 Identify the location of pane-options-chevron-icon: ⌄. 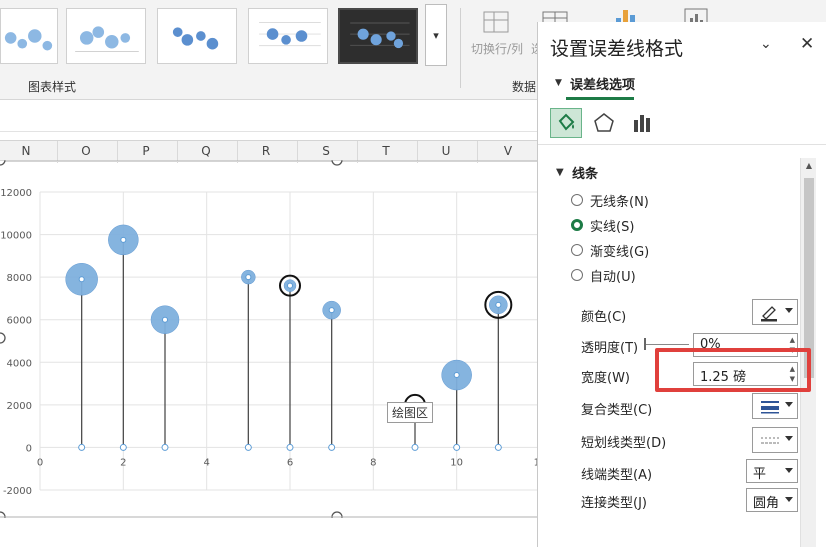
(766, 44).